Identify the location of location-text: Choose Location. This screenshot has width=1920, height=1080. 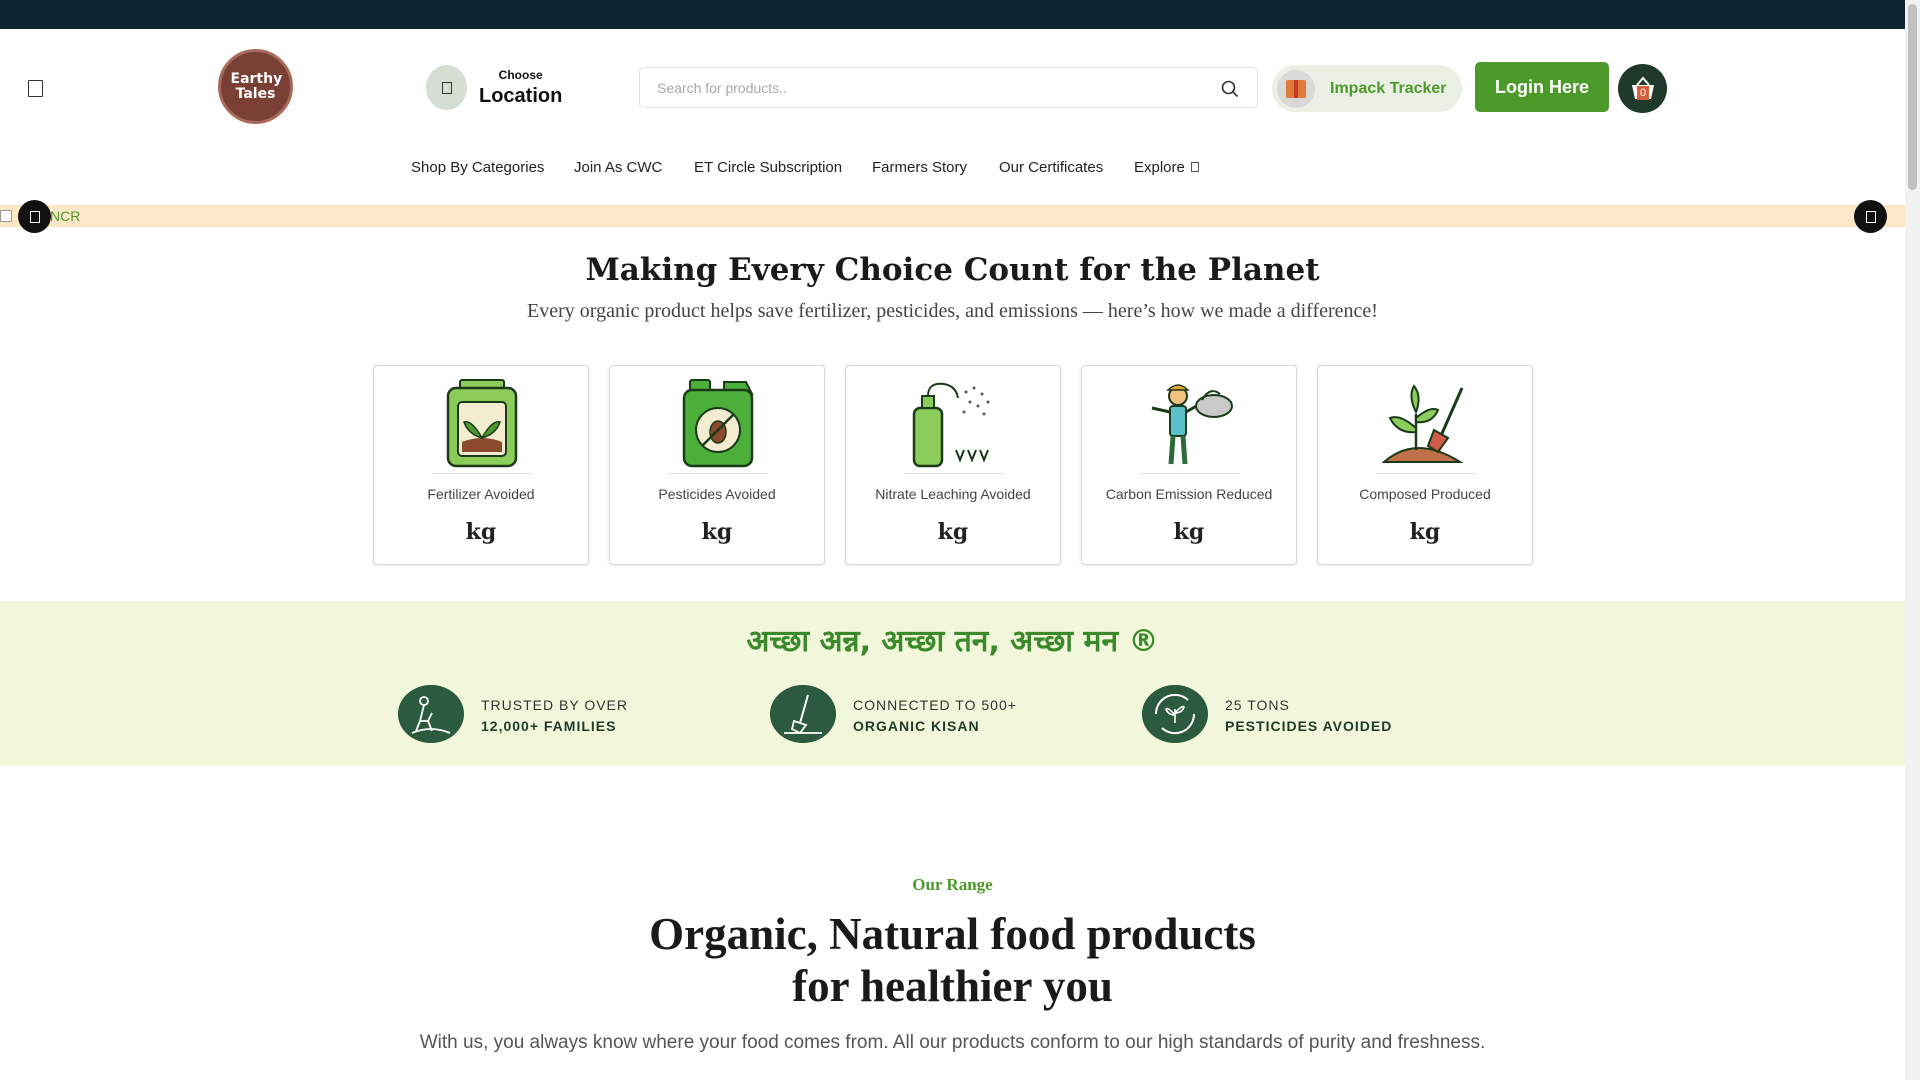
(520, 88).